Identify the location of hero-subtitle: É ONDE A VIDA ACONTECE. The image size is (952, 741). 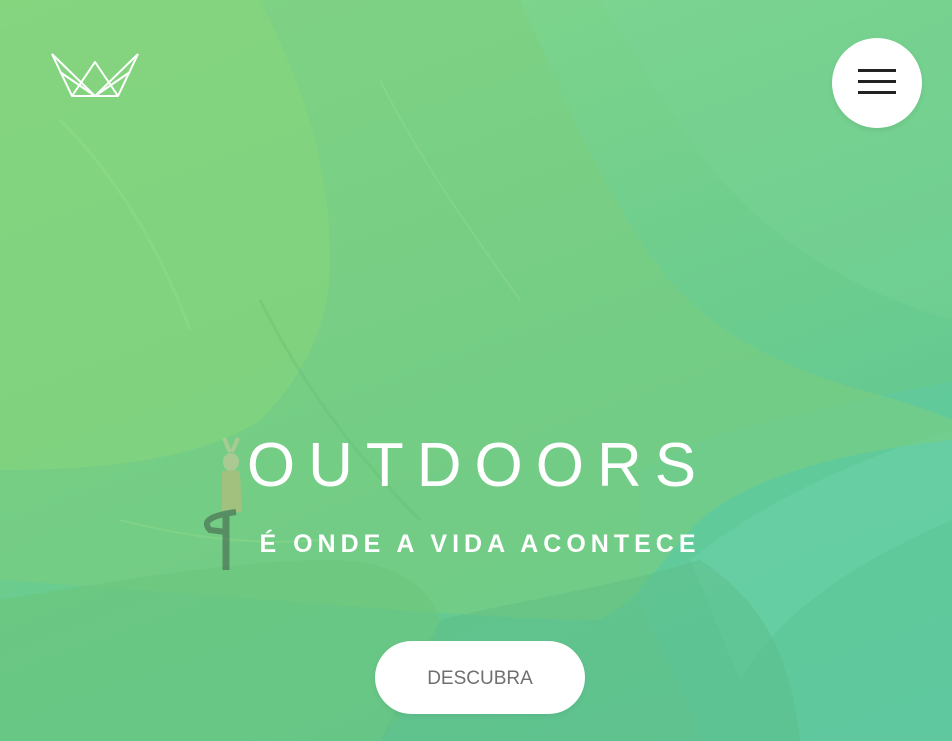
(480, 544).